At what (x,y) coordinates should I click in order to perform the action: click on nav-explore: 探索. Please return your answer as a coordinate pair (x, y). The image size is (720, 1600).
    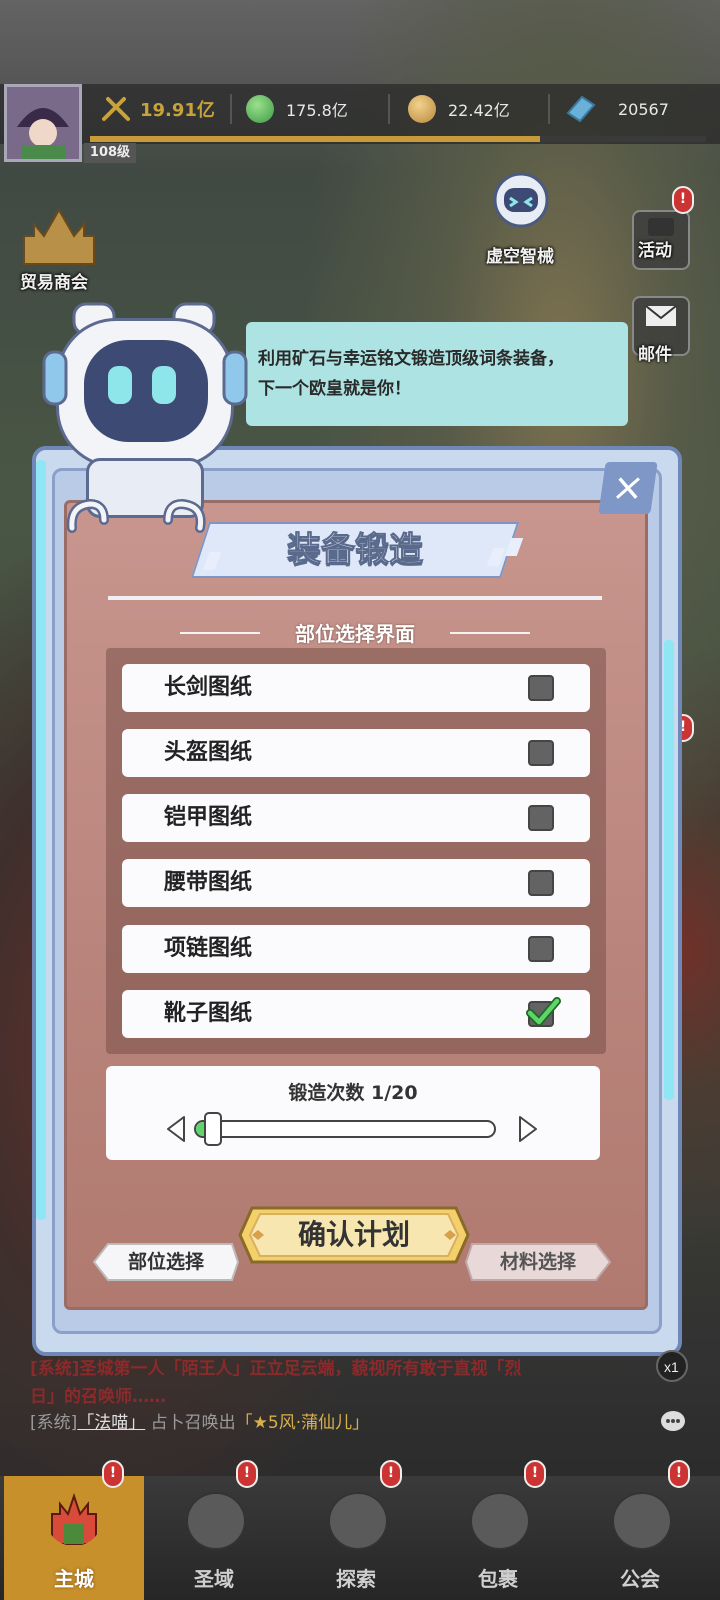
    Looking at the image, I should click on (356, 1538).